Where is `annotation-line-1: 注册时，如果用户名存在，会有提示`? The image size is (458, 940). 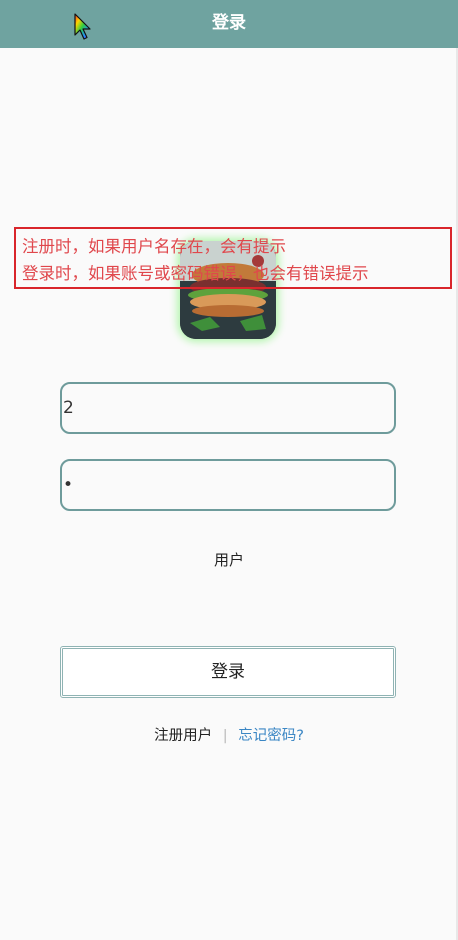 annotation-line-1: 注册时，如果用户名存在，会有提示 is located at coordinates (154, 246).